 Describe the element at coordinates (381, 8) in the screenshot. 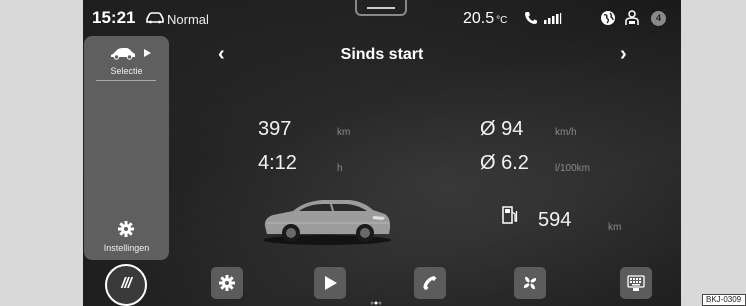

I see `notification-drawer-handle` at that location.